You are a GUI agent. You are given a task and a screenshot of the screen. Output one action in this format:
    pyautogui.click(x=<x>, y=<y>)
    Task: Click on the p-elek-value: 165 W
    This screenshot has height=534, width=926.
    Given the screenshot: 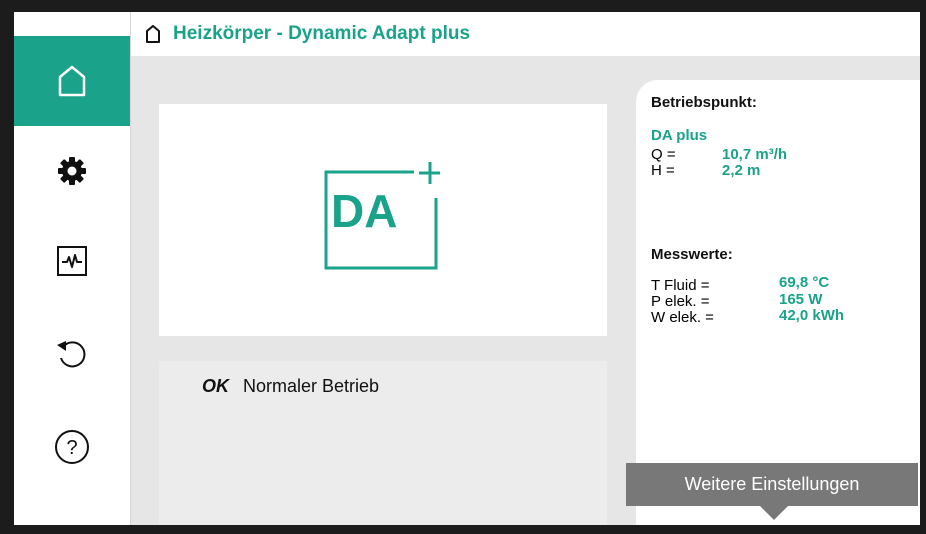 What is the action you would take?
    pyautogui.click(x=801, y=299)
    